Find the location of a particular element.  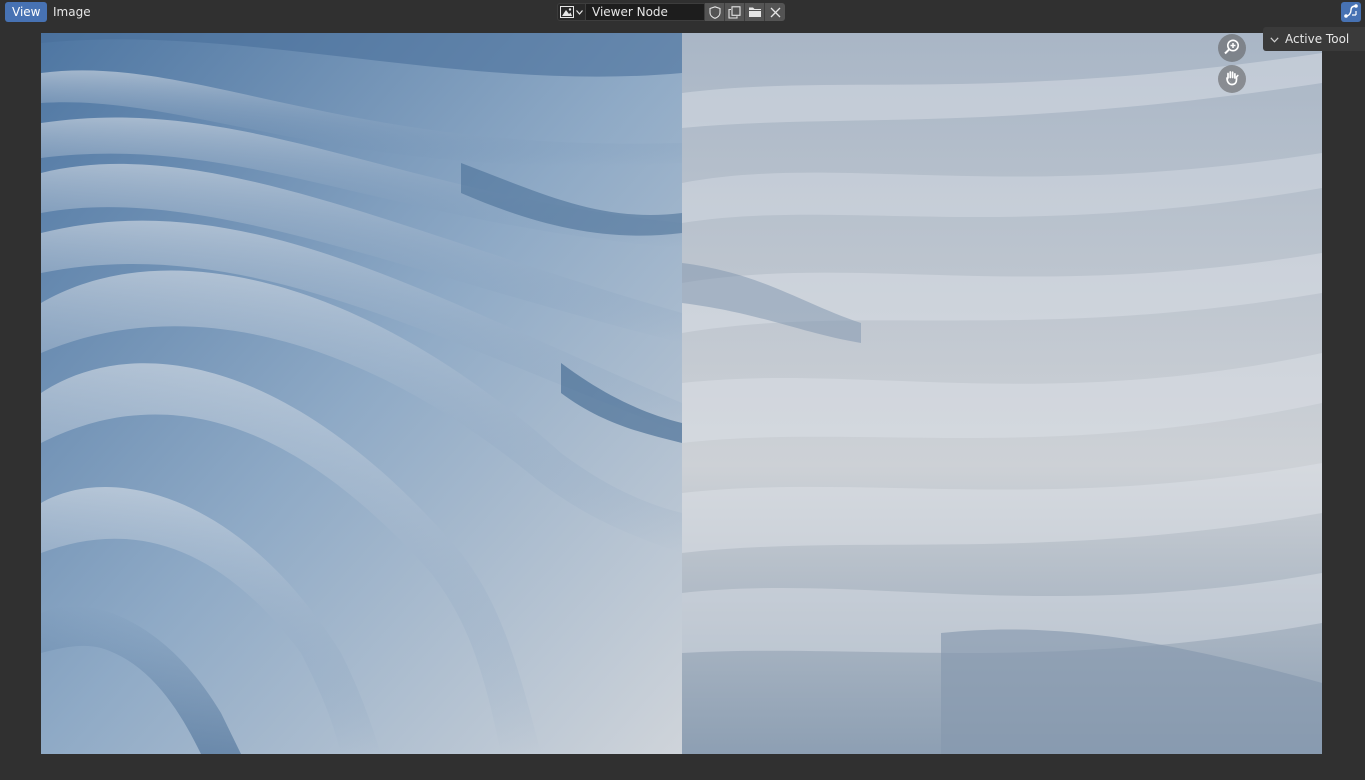

fake-user-shield-icon is located at coordinates (714, 12).